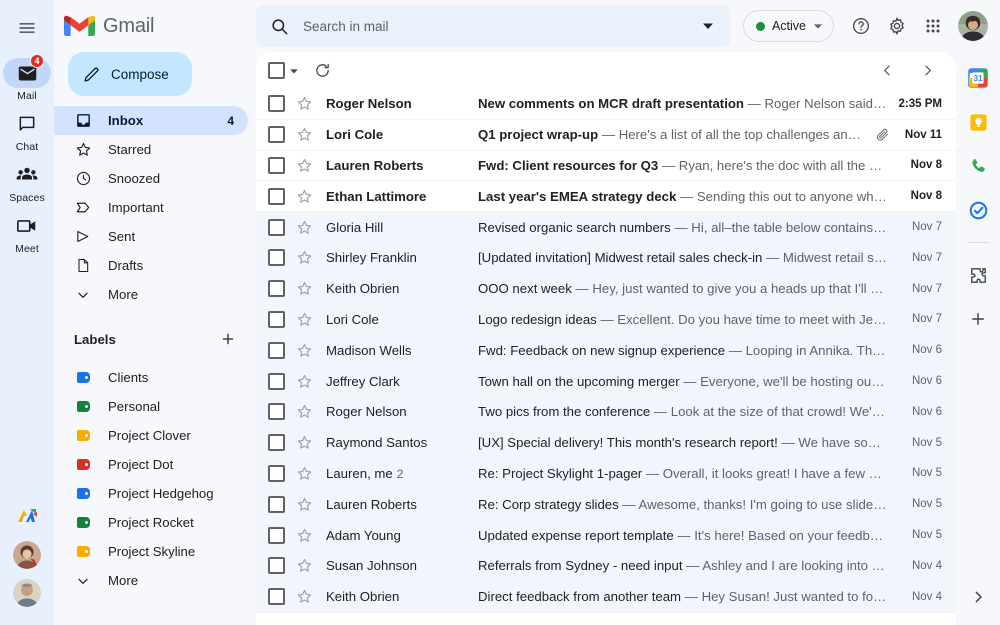 The height and width of the screenshot is (625, 1000). I want to click on rail-item-mail: 4 Mail, so click(27, 78).